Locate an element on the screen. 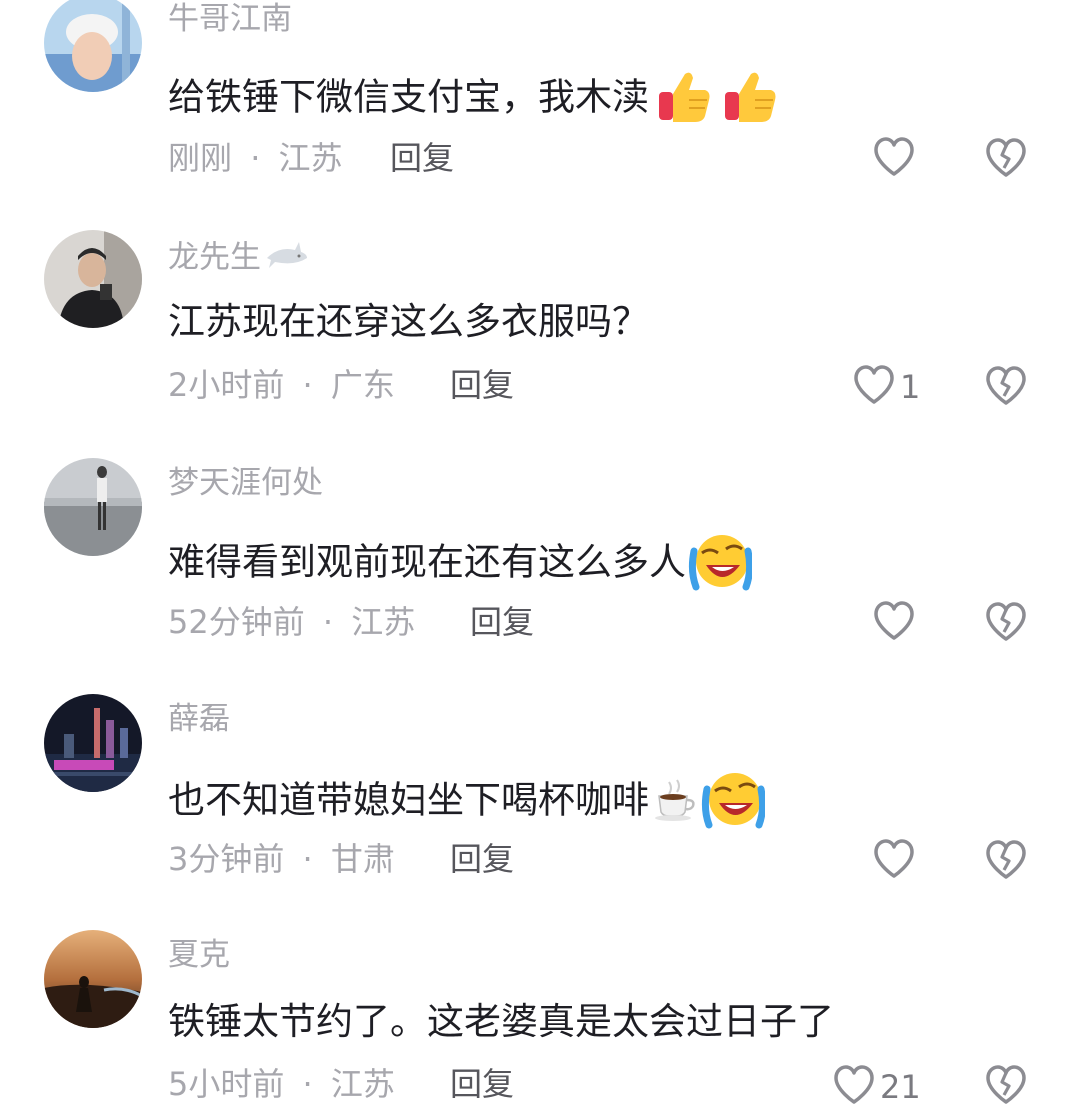 This screenshot has height=1110, width=1080. comment-text: 难得看到观前现在还有这么多人 is located at coordinates (461, 564).